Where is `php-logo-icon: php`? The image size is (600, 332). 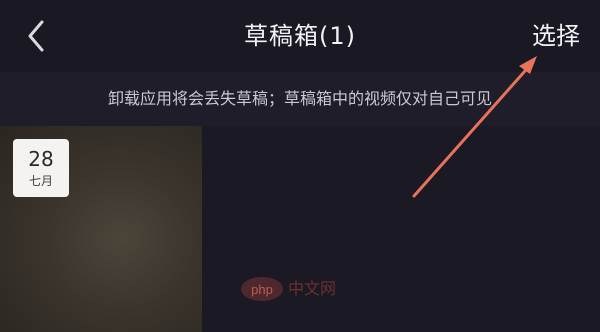 php-logo-icon: php is located at coordinates (262, 289).